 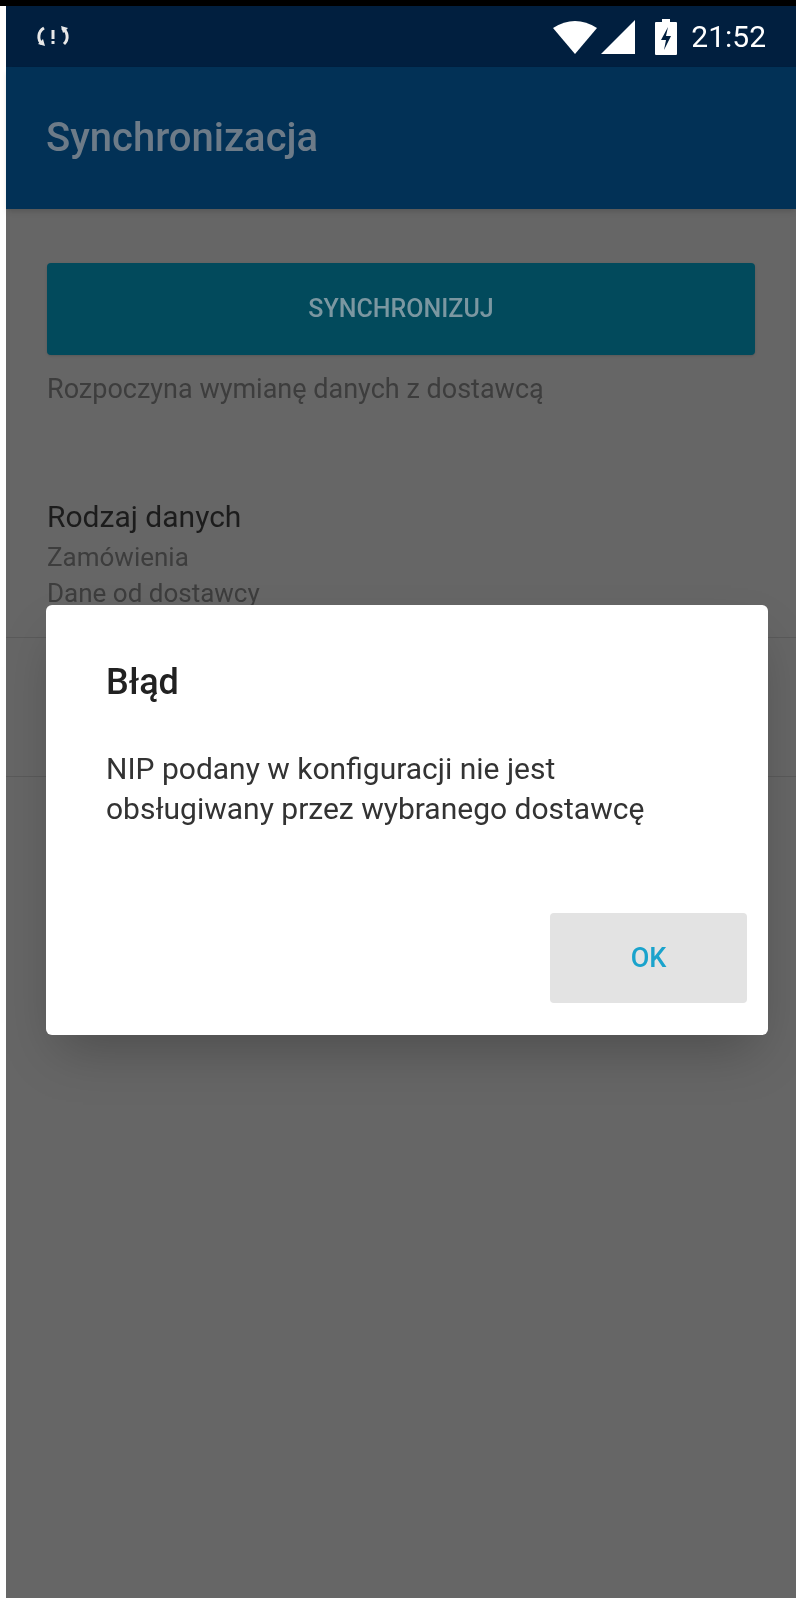 I want to click on cell-signal-icon, so click(x=618, y=36).